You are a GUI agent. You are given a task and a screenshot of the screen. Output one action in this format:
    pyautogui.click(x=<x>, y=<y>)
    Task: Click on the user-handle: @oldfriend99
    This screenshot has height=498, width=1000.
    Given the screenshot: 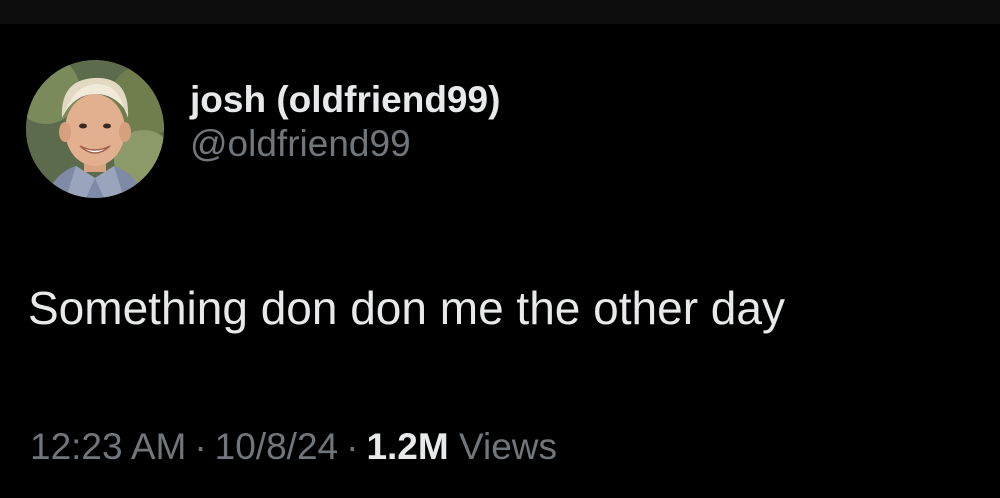 What is the action you would take?
    pyautogui.click(x=345, y=144)
    